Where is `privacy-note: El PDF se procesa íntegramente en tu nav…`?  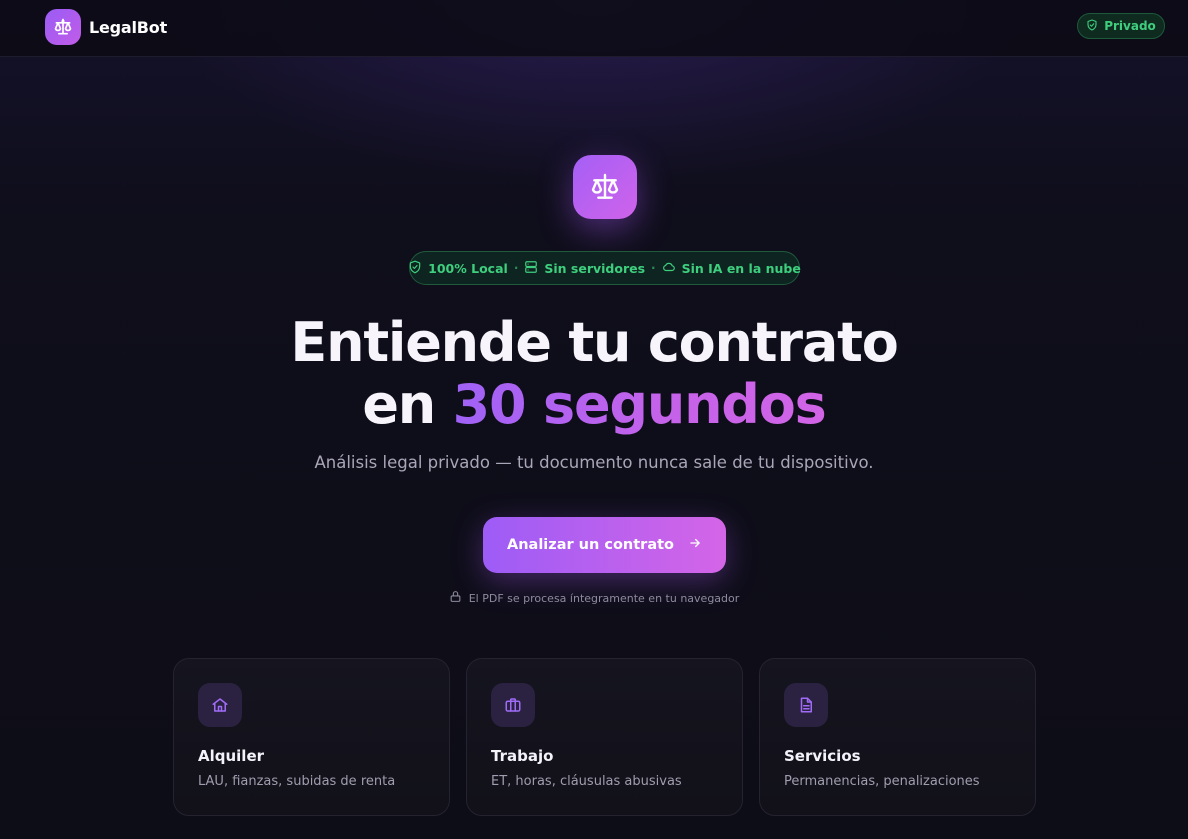 privacy-note: El PDF se procesa íntegramente en tu nav… is located at coordinates (594, 598).